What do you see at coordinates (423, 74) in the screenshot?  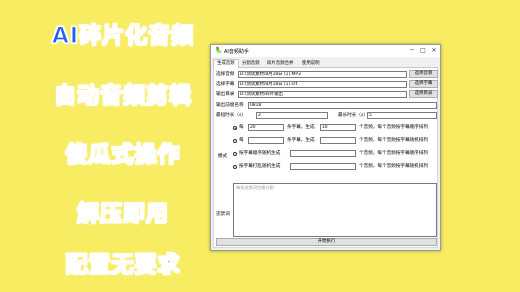 I see `select-audio-button: 选择音频` at bounding box center [423, 74].